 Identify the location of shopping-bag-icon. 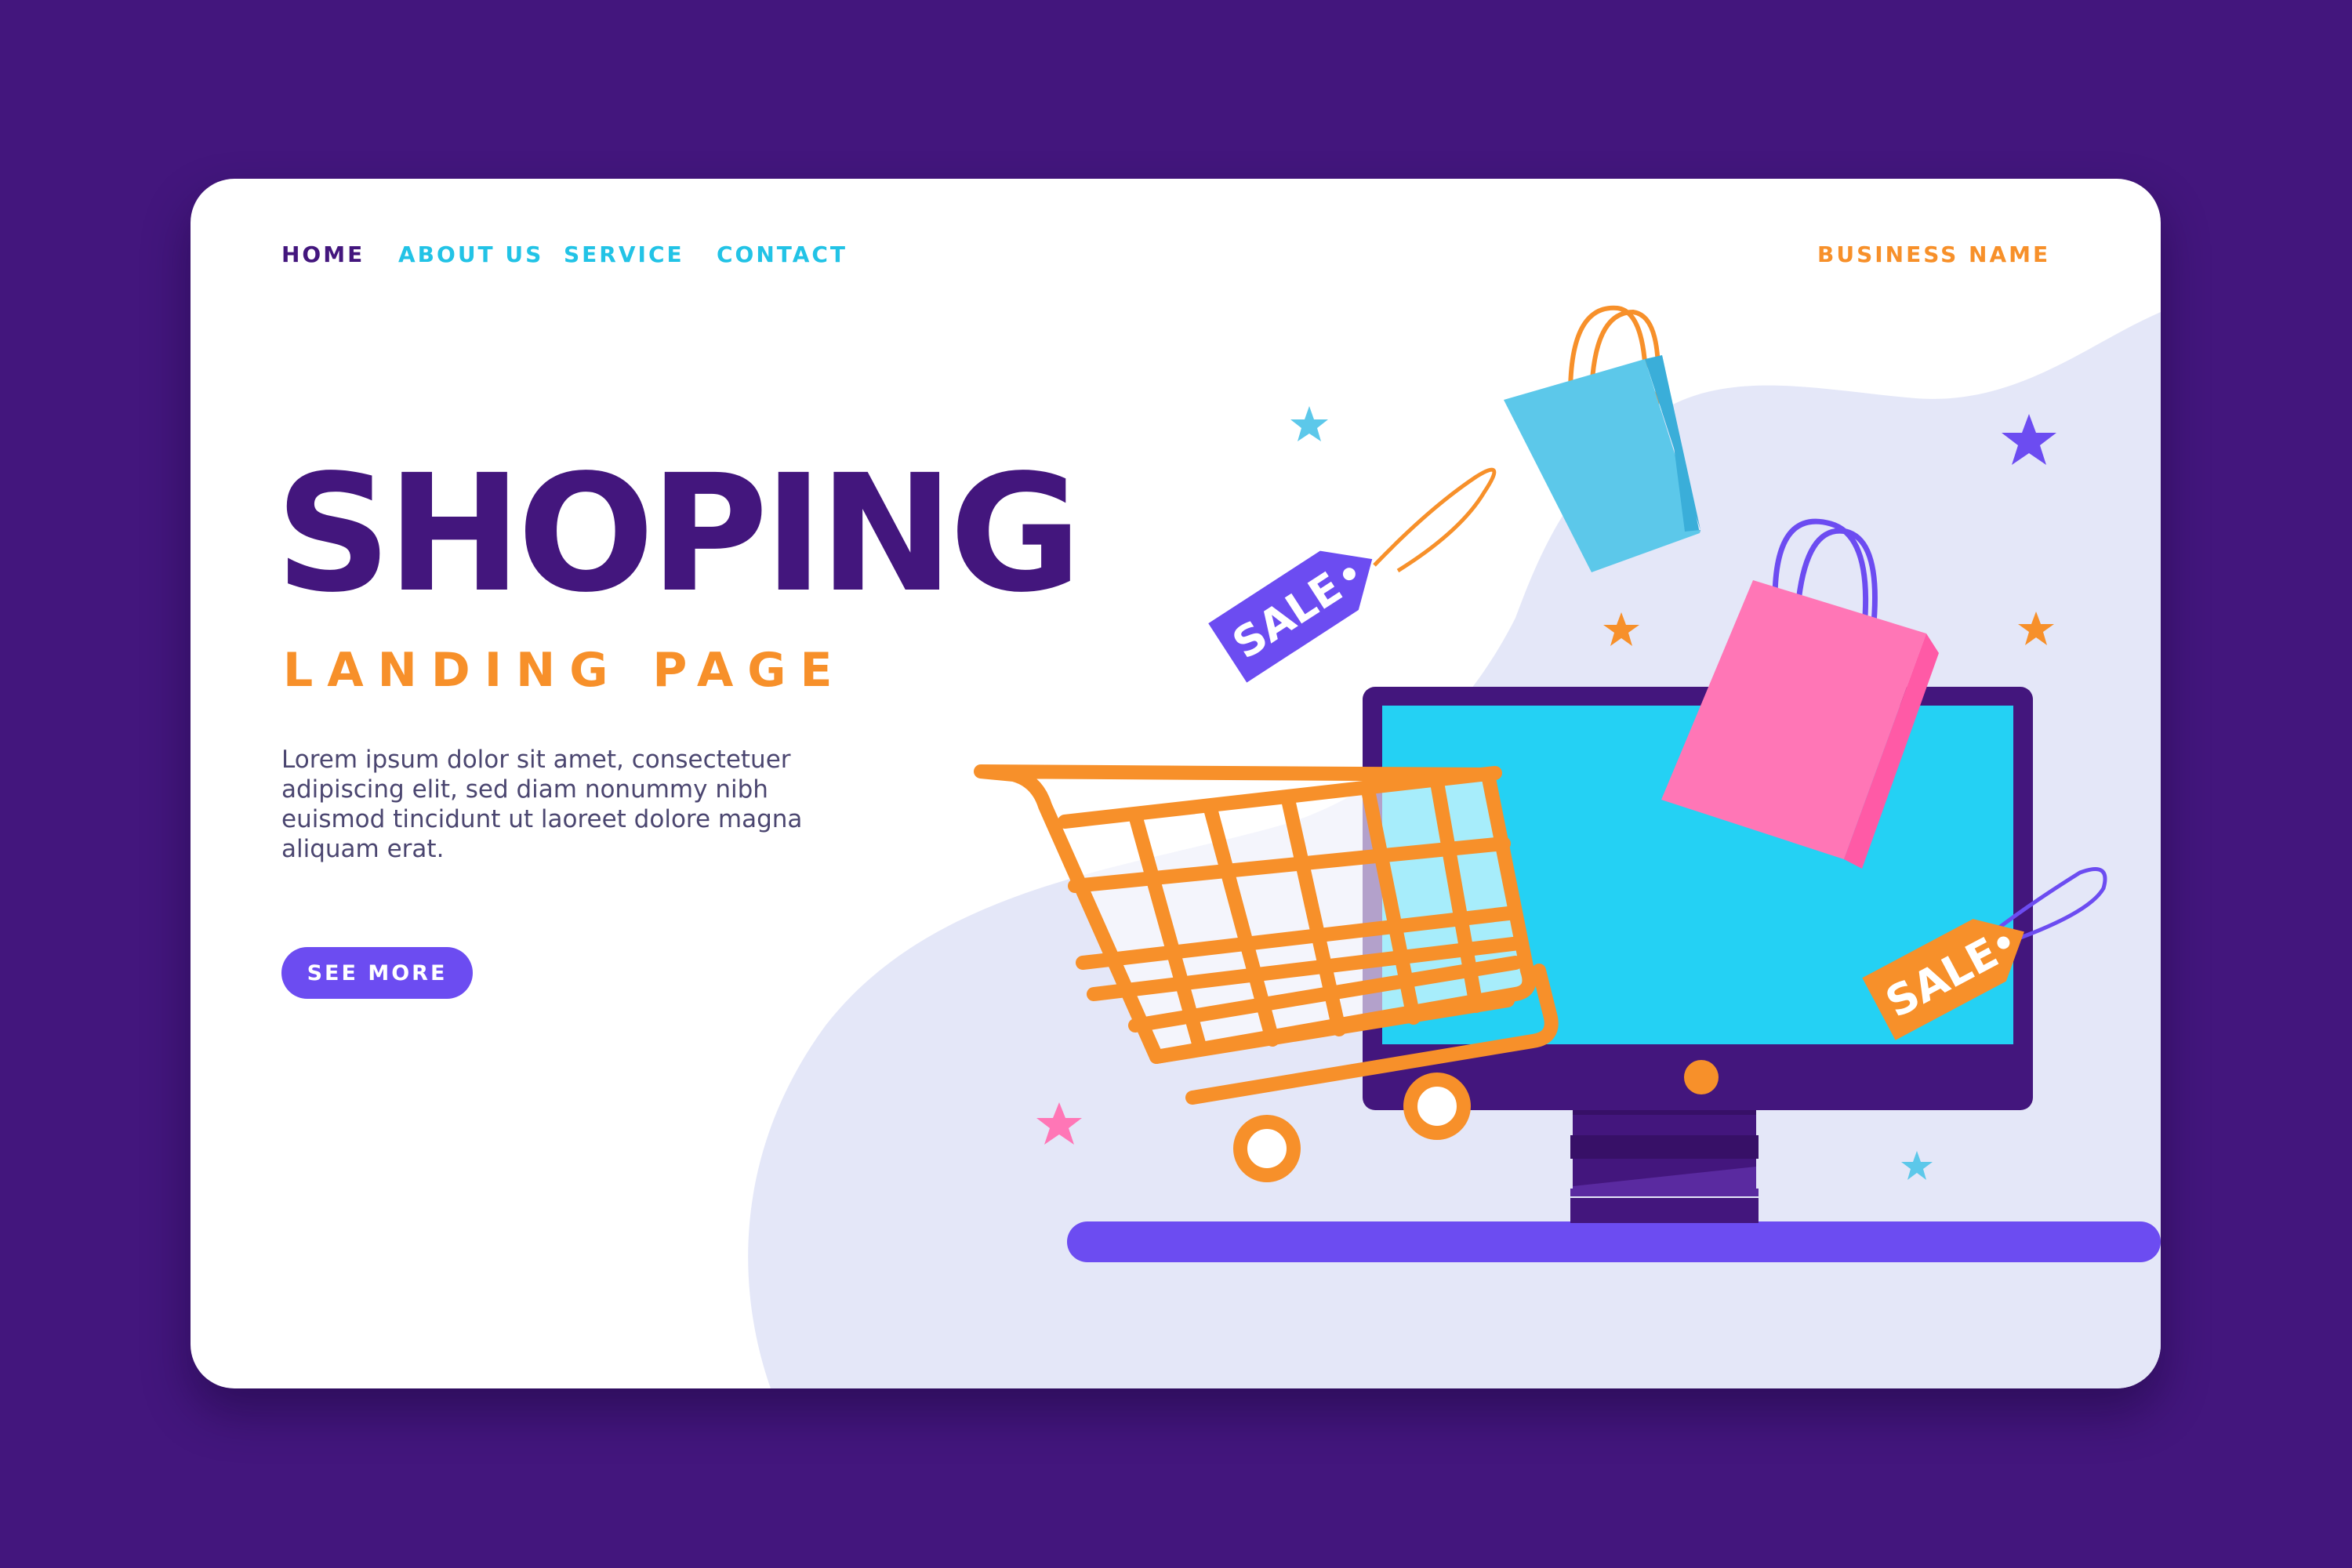
(1602, 438).